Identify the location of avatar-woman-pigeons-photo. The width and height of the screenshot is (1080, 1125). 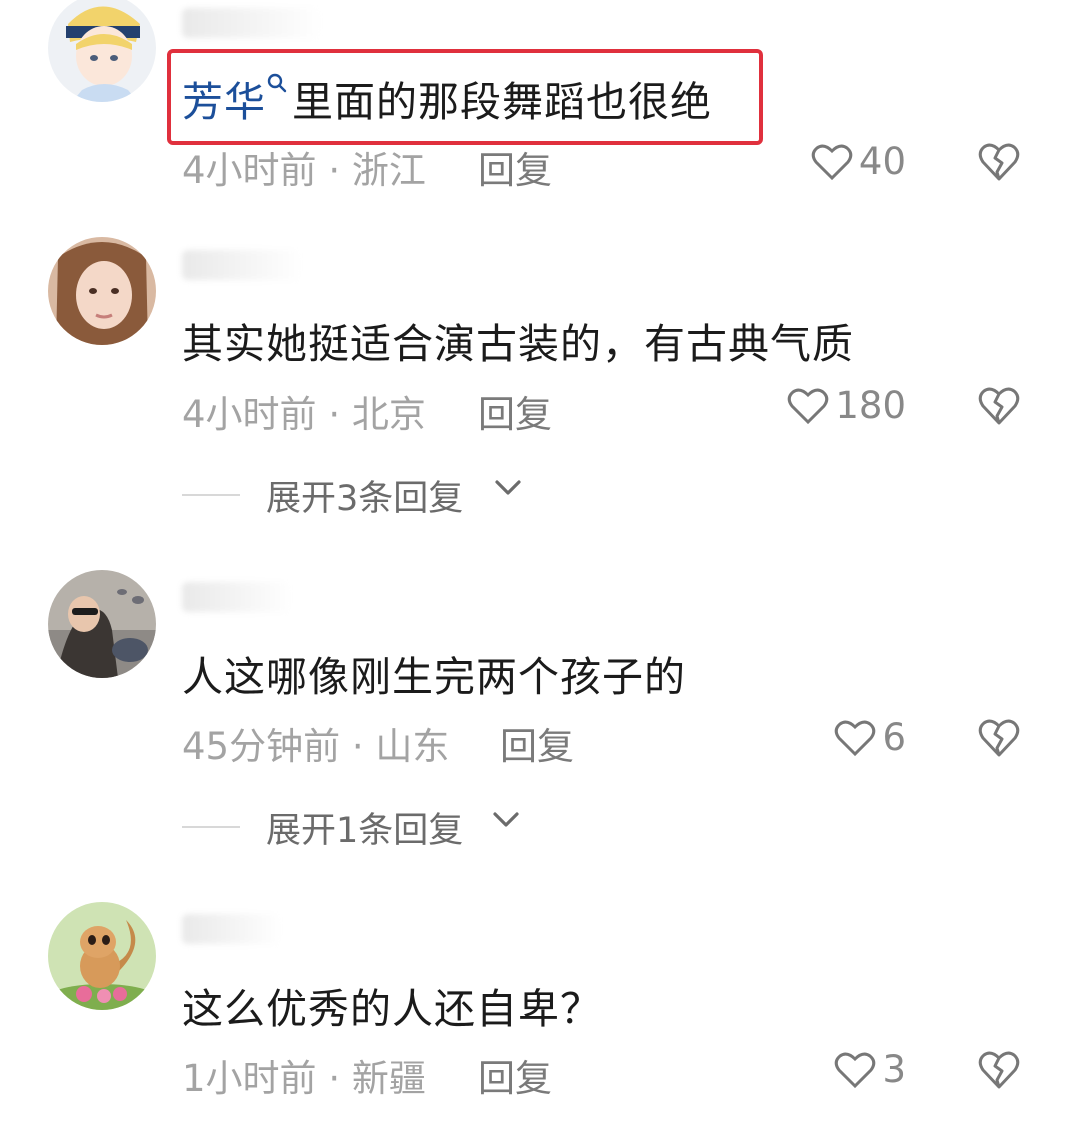
(102, 624).